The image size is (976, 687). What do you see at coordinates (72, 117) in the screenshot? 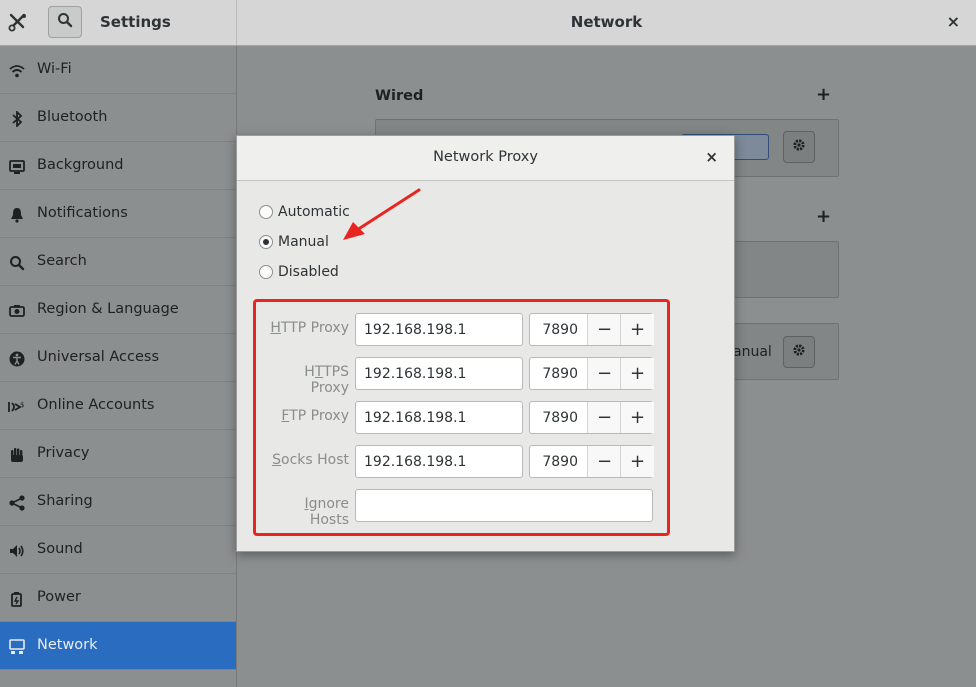
I see `sidebar-item-label: Bluetooth` at bounding box center [72, 117].